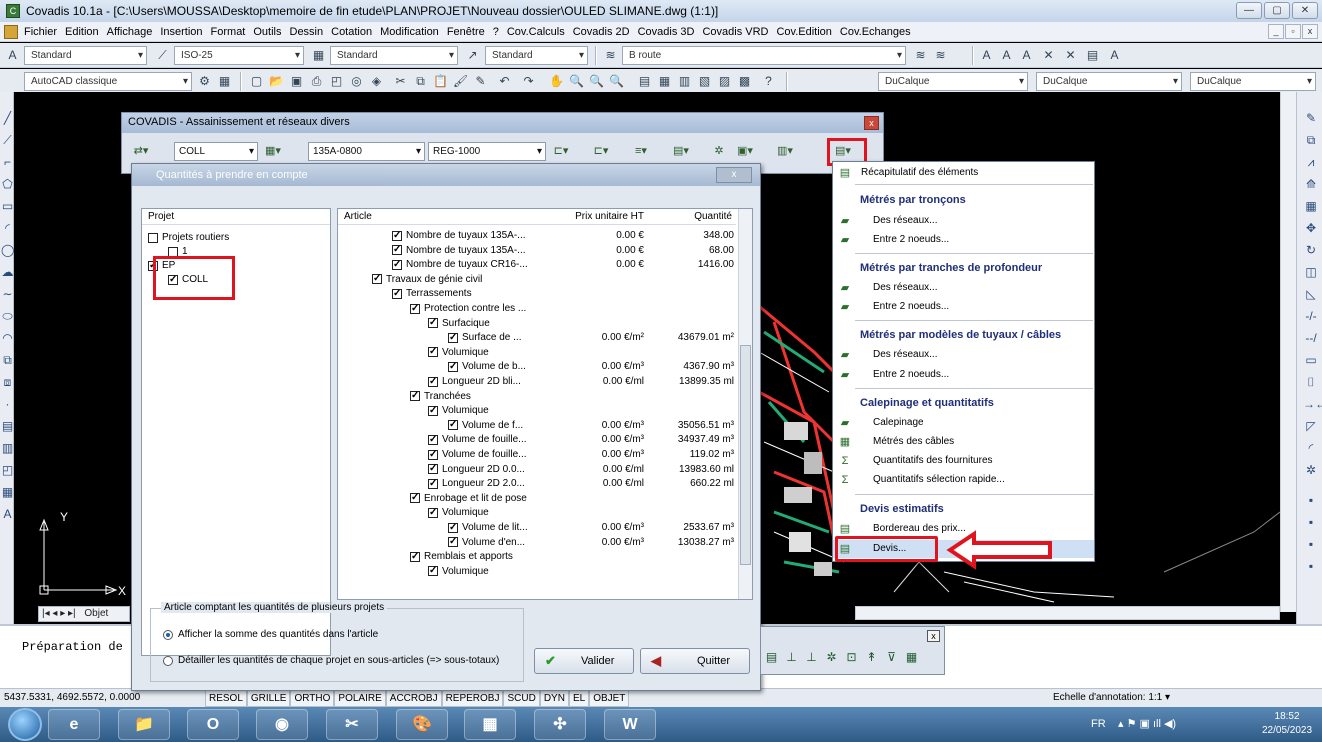 The height and width of the screenshot is (742, 1322). What do you see at coordinates (213, 724) in the screenshot?
I see `media-taskbar-icon: O` at bounding box center [213, 724].